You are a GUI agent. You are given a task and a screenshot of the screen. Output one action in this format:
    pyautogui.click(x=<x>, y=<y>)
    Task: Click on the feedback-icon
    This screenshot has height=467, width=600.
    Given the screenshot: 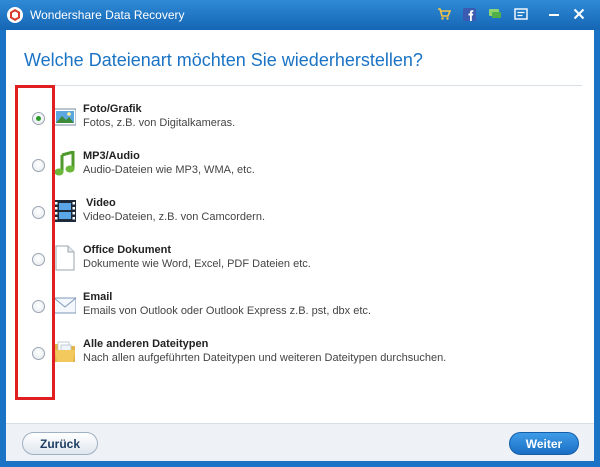 What is the action you would take?
    pyautogui.click(x=495, y=14)
    